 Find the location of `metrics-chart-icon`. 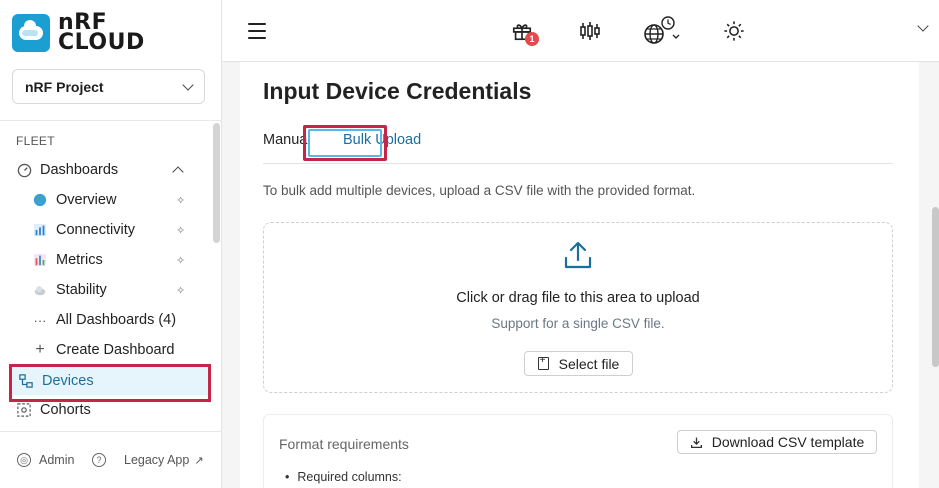

metrics-chart-icon is located at coordinates (40, 260).